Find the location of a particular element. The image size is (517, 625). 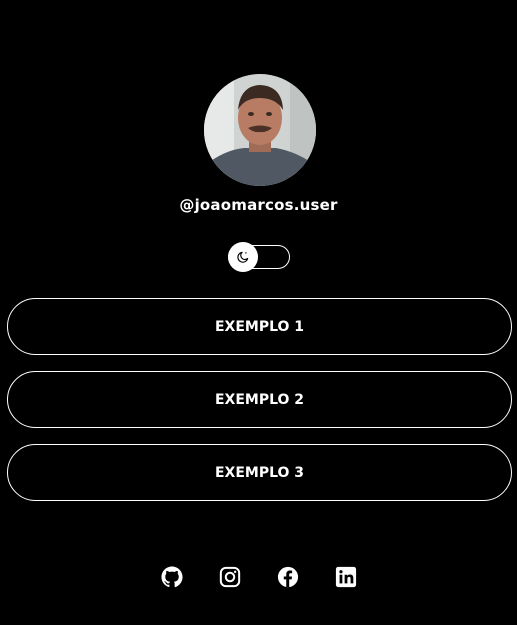

link-button-exemplo-3: EXEMPLO 3 is located at coordinates (259, 472).